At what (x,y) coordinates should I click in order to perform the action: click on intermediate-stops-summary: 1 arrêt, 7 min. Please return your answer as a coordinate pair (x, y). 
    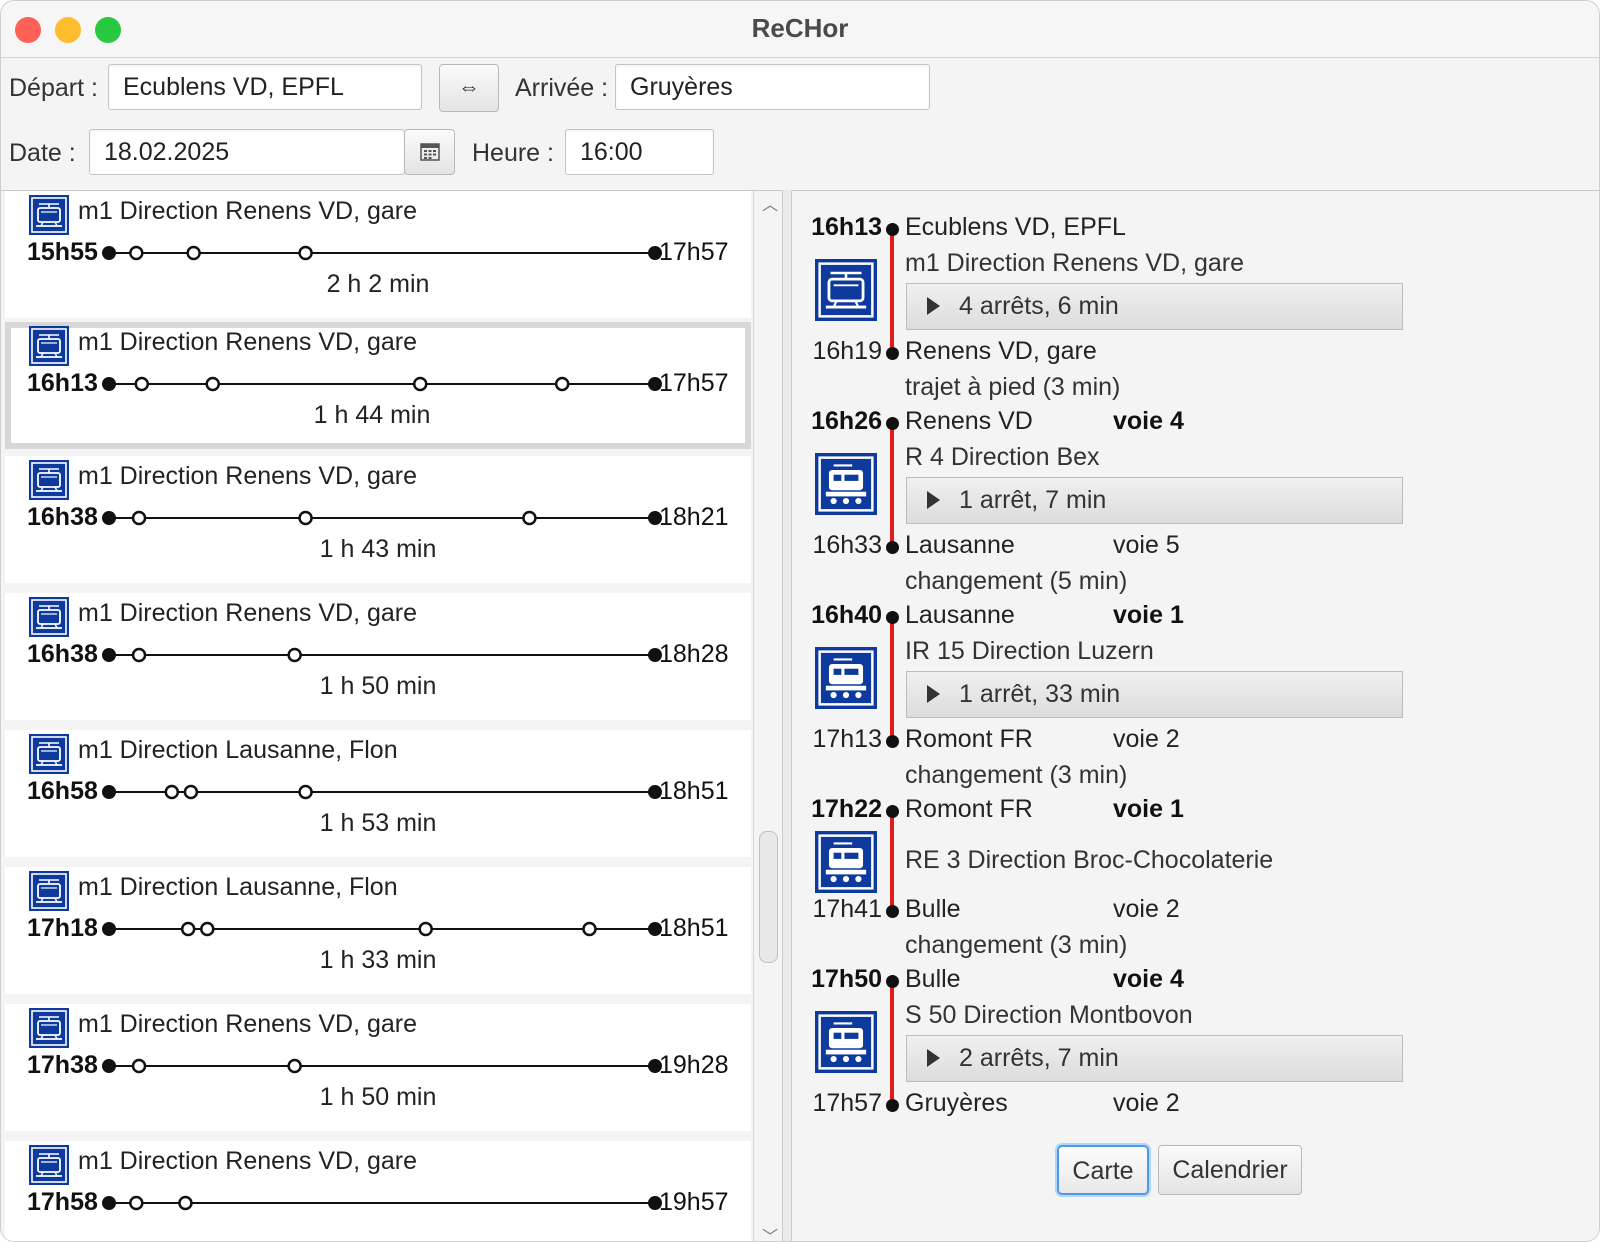
    Looking at the image, I should click on (1033, 500).